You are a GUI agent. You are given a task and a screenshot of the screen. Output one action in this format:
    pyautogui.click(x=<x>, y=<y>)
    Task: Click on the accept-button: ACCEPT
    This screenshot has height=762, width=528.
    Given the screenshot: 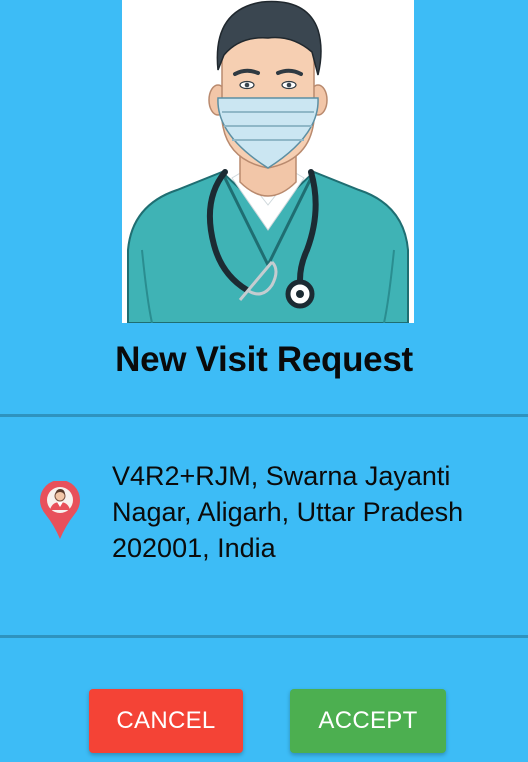 What is the action you would take?
    pyautogui.click(x=368, y=721)
    